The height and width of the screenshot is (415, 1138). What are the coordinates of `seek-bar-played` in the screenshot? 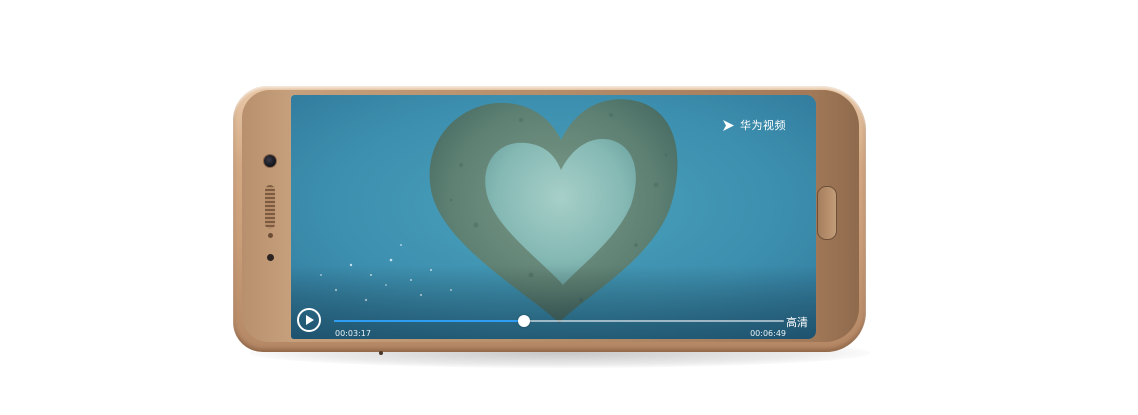 It's located at (429, 321).